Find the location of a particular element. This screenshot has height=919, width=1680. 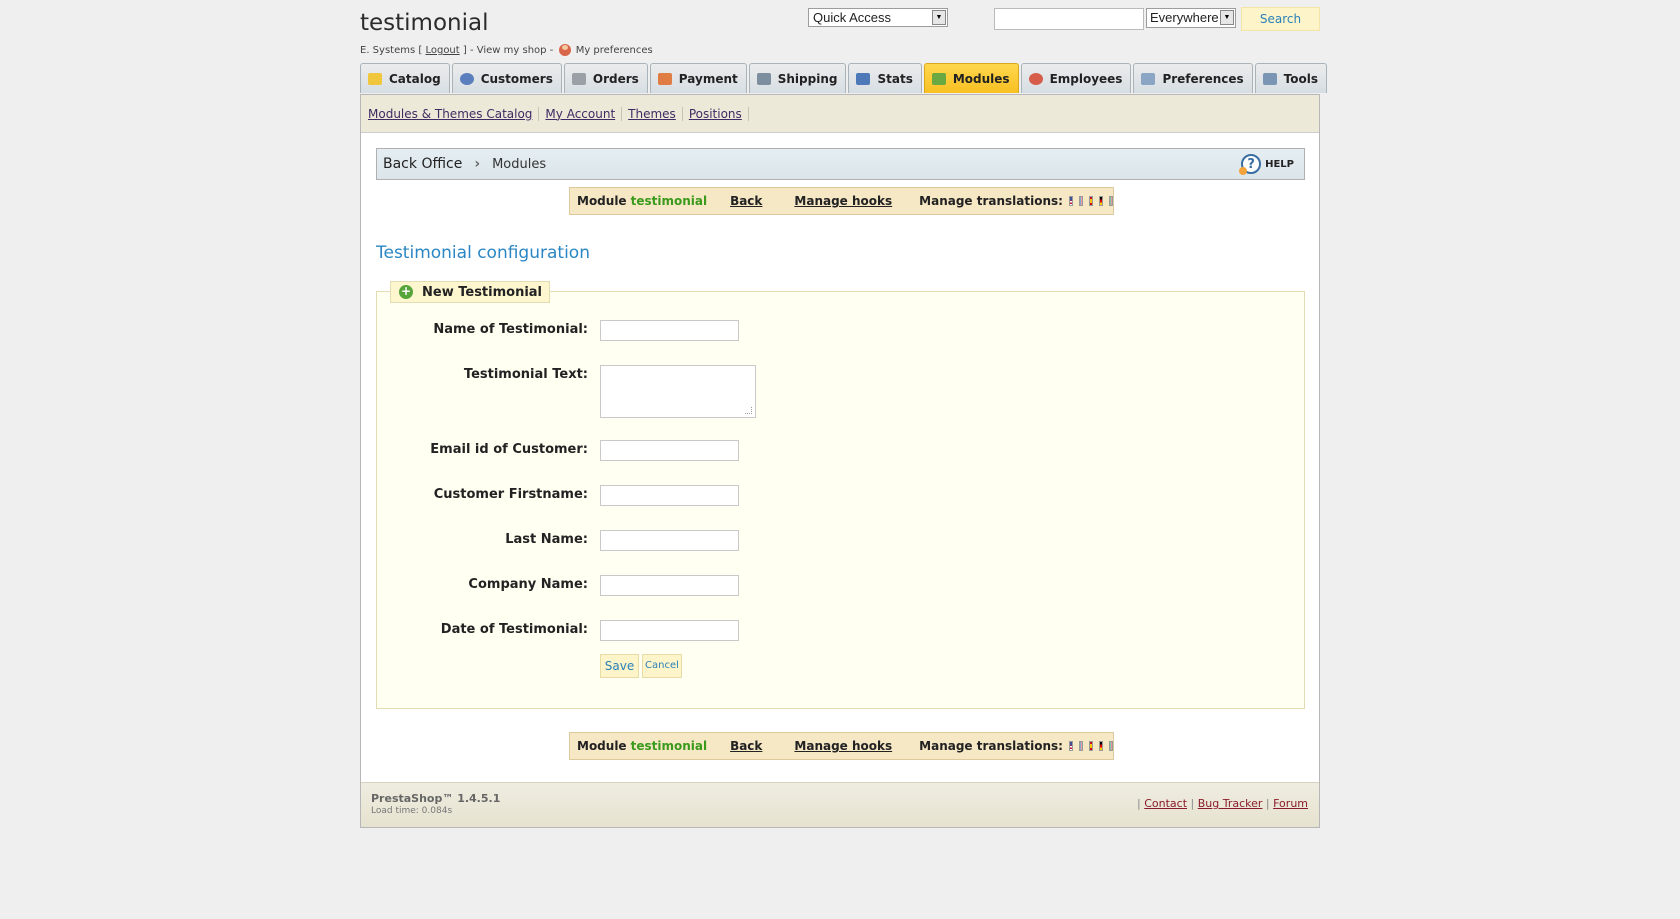

lastname-label: Last Name: is located at coordinates (546, 539).